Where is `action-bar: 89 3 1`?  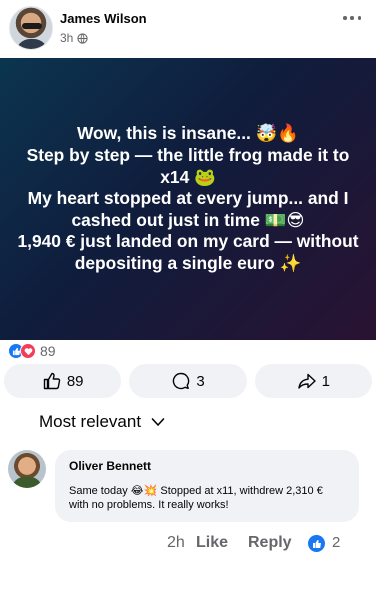 action-bar: 89 3 1 is located at coordinates (188, 382).